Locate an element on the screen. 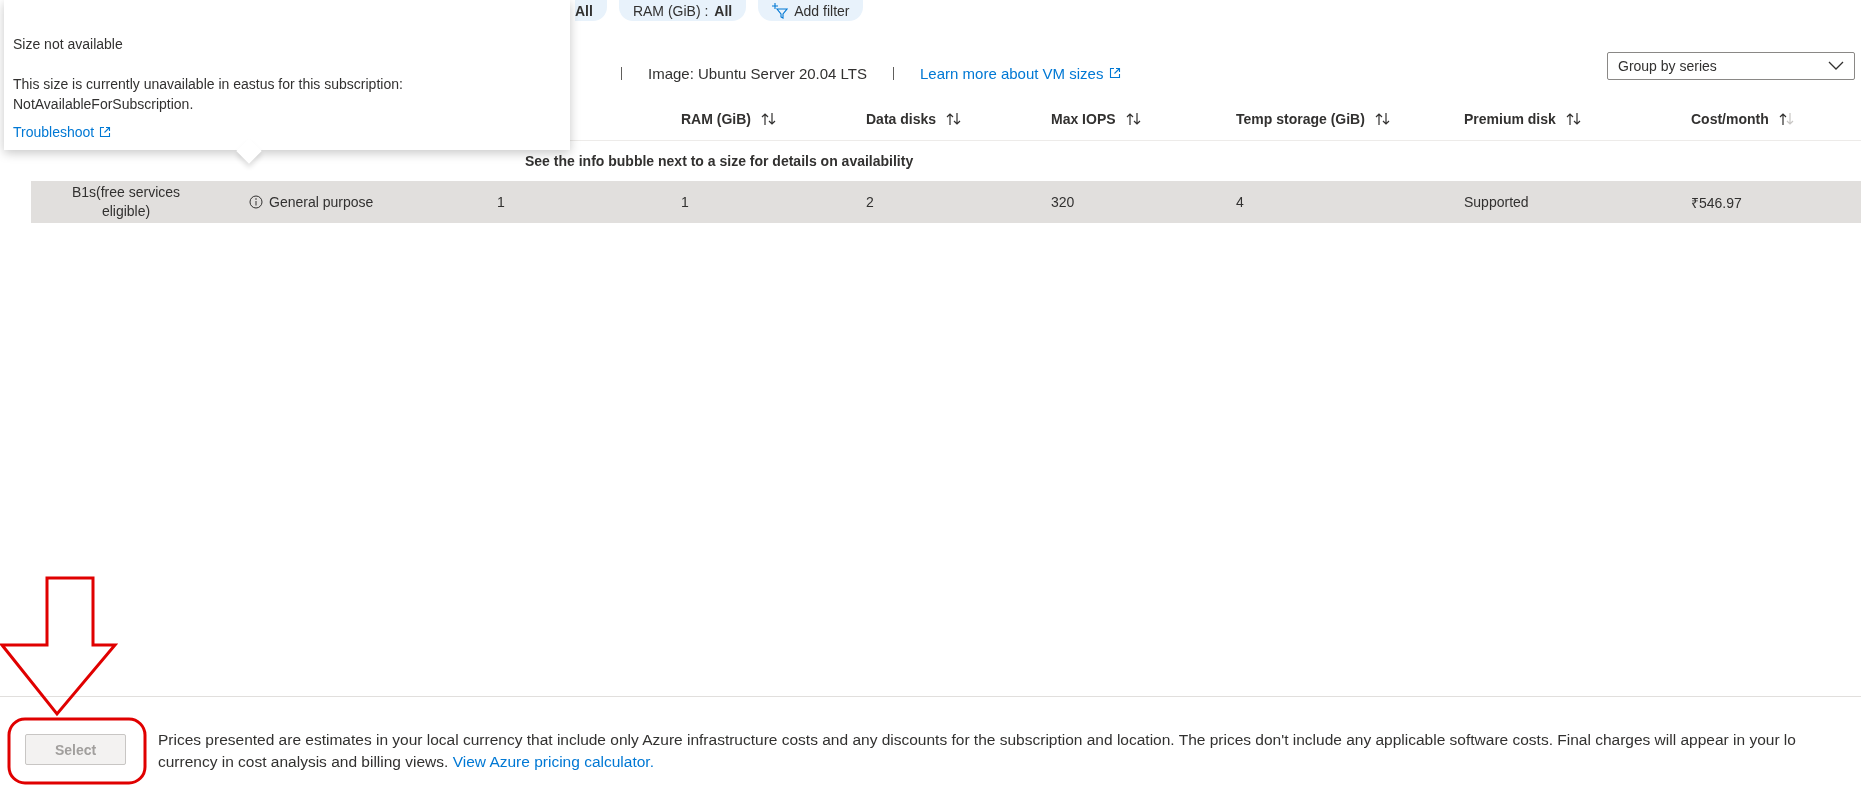  tooltip-title: Size not available is located at coordinates (68, 44).